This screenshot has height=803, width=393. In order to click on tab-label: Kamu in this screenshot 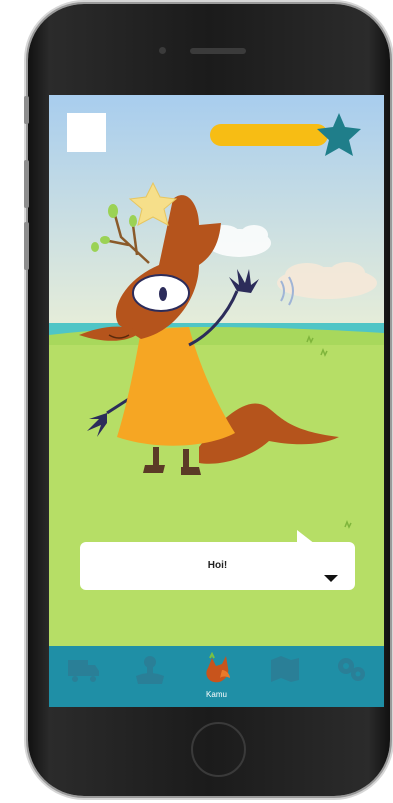, I will do `click(216, 694)`.